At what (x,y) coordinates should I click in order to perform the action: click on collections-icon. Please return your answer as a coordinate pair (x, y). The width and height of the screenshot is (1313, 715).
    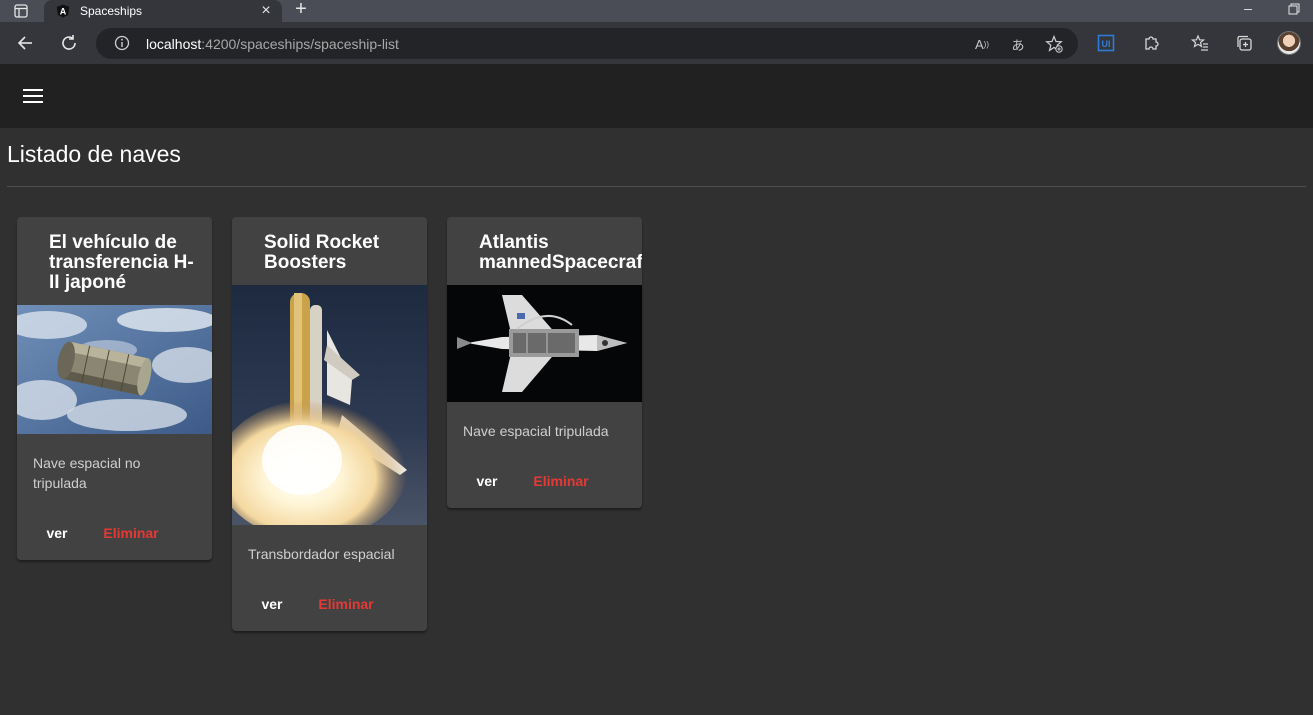
    Looking at the image, I should click on (1244, 43).